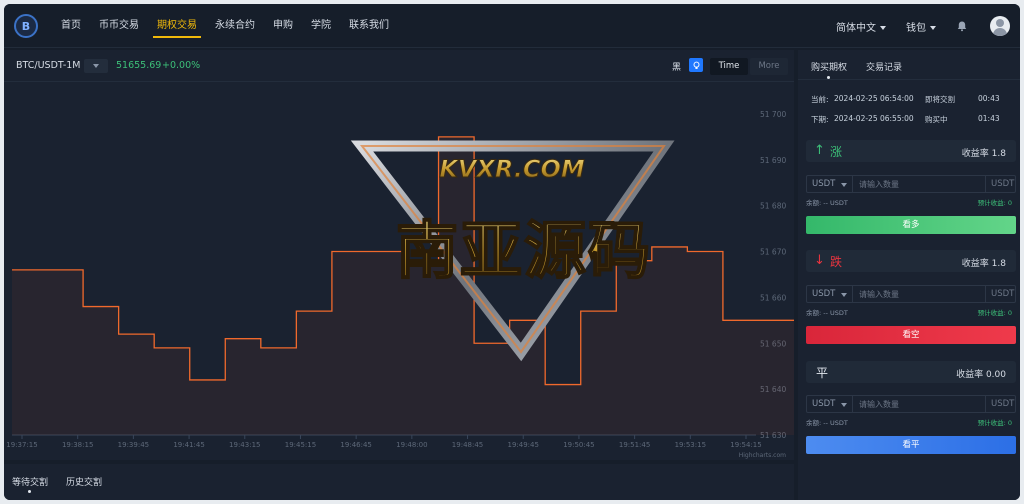 The width and height of the screenshot is (1024, 504). What do you see at coordinates (729, 66) in the screenshot?
I see `time-interval-button: Time` at bounding box center [729, 66].